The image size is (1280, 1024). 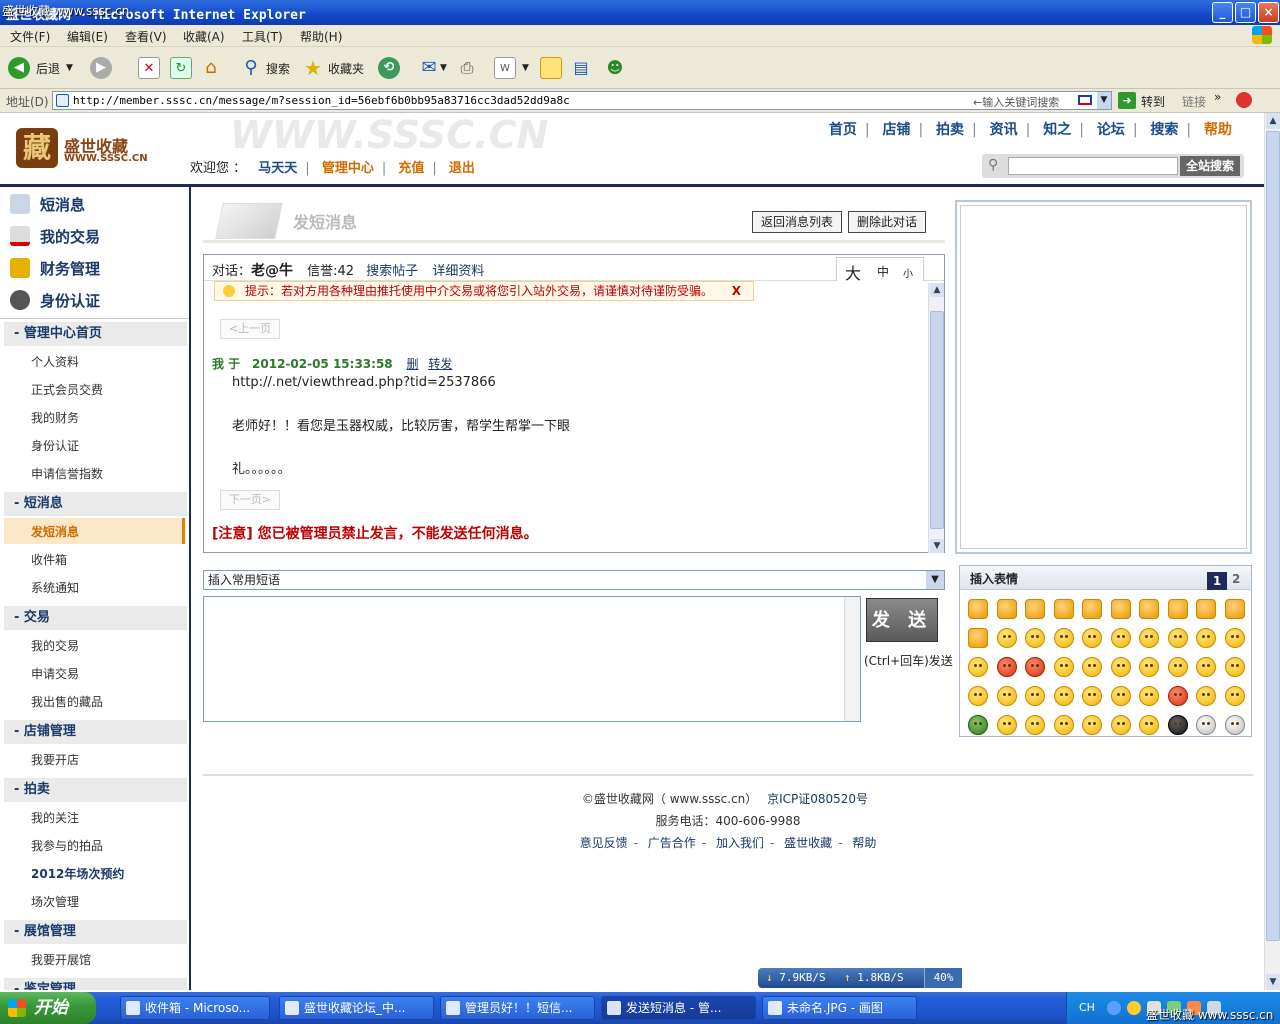 I want to click on refresh-button: ↻, so click(x=181, y=68).